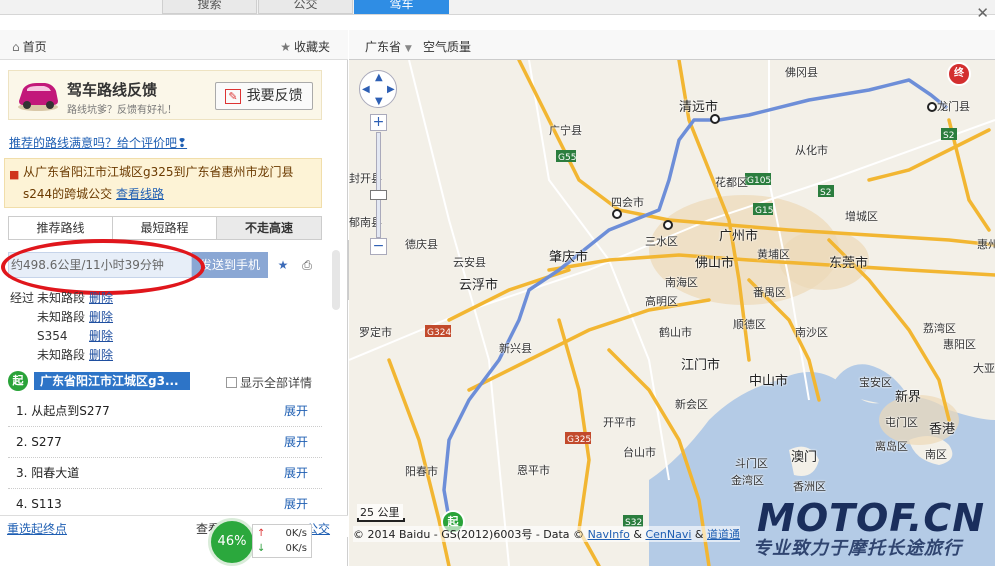  I want to click on tab-bus: 公交, so click(305, 7).